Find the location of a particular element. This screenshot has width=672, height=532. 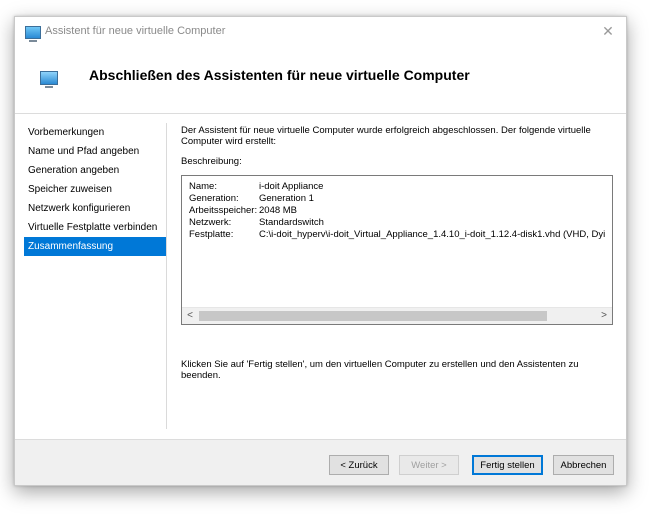

description-row: Netzwerk: Standardswitch is located at coordinates (400, 223).